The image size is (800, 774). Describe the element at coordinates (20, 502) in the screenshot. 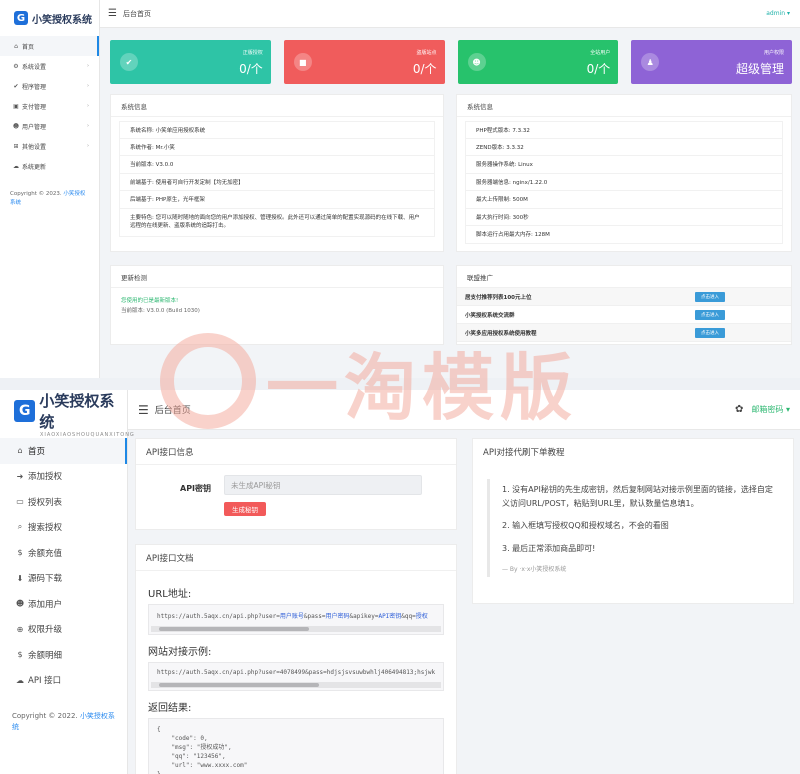

I see `monitor-icon: ▭` at that location.